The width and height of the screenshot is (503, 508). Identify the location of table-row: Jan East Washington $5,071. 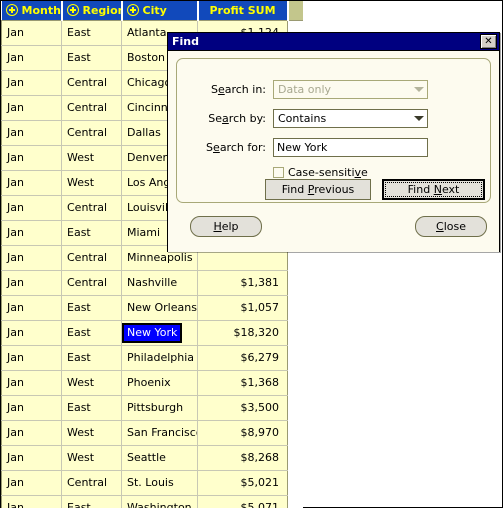
(152, 501).